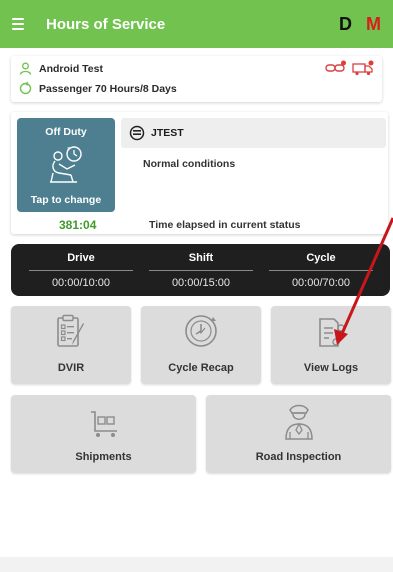  What do you see at coordinates (332, 332) in the screenshot?
I see `logs-document-icon` at bounding box center [332, 332].